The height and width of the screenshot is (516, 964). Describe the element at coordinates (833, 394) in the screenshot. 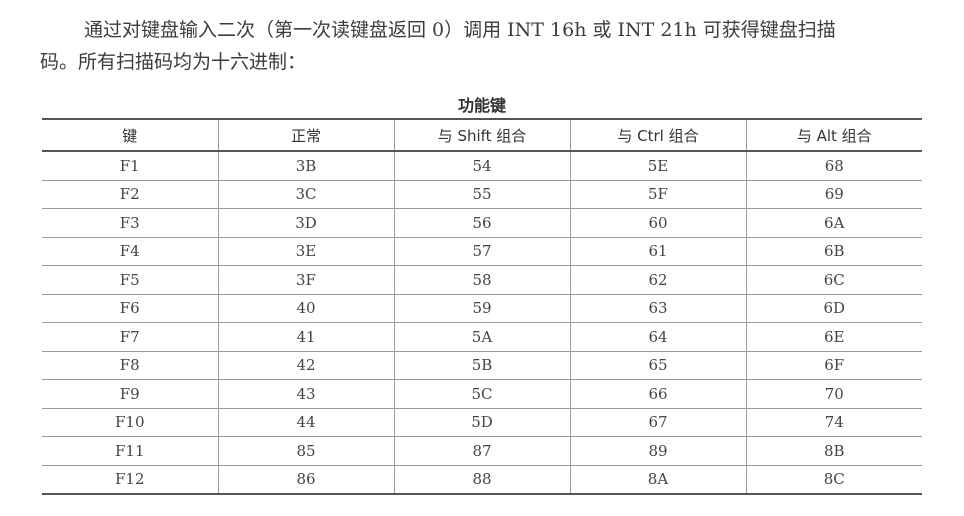

I see `cell-alt: 70` at that location.